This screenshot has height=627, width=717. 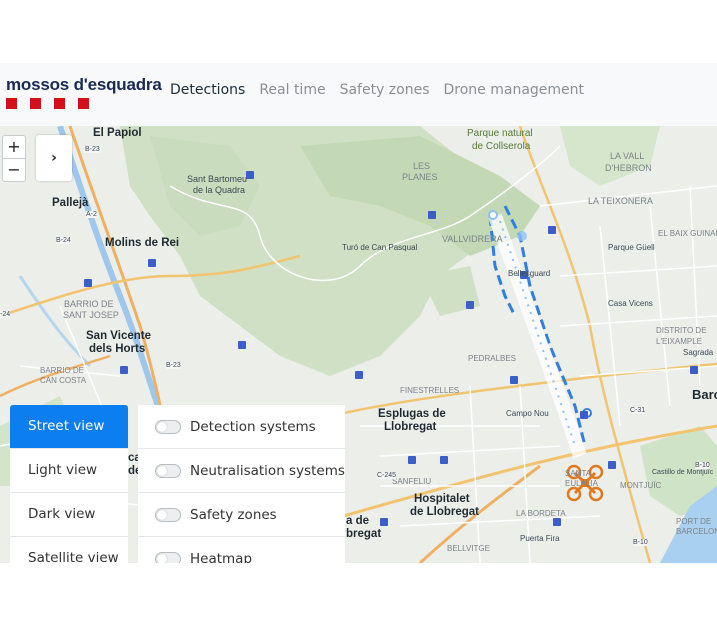 What do you see at coordinates (696, 531) in the screenshot?
I see `label-barcelona-port: BARCELONA` at bounding box center [696, 531].